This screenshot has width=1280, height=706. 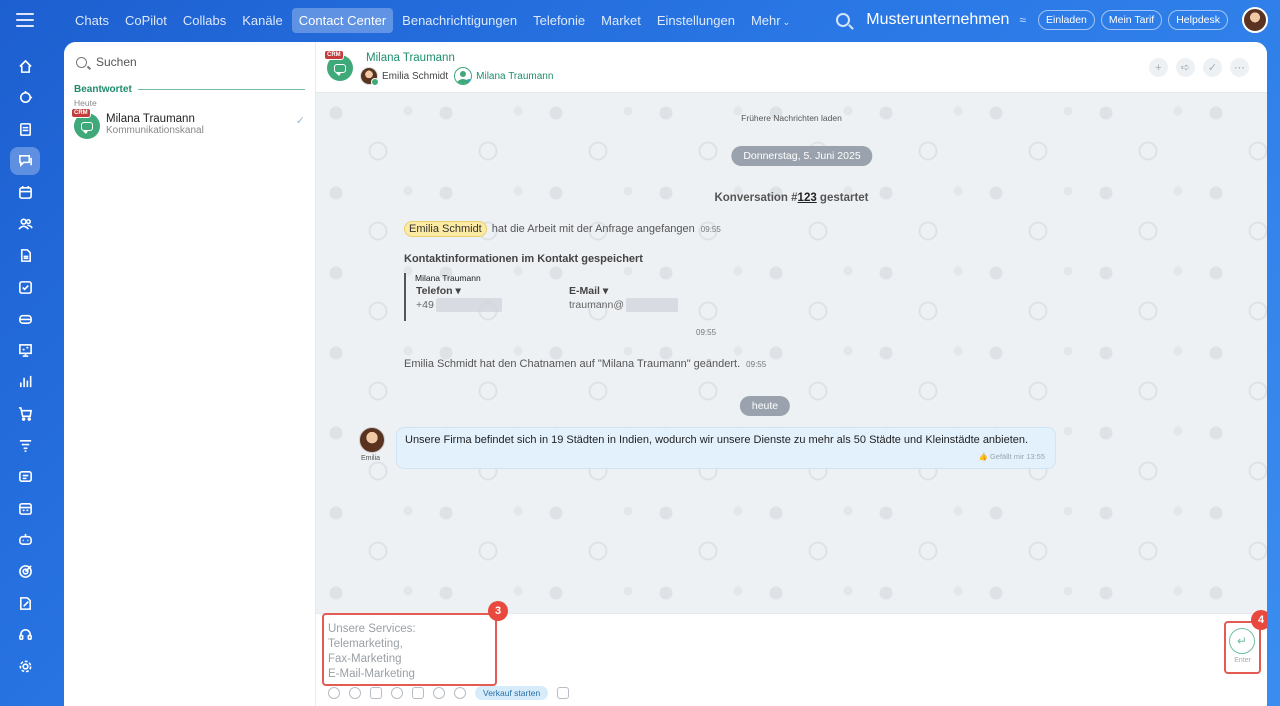 I want to click on template-icon, so click(x=418, y=693).